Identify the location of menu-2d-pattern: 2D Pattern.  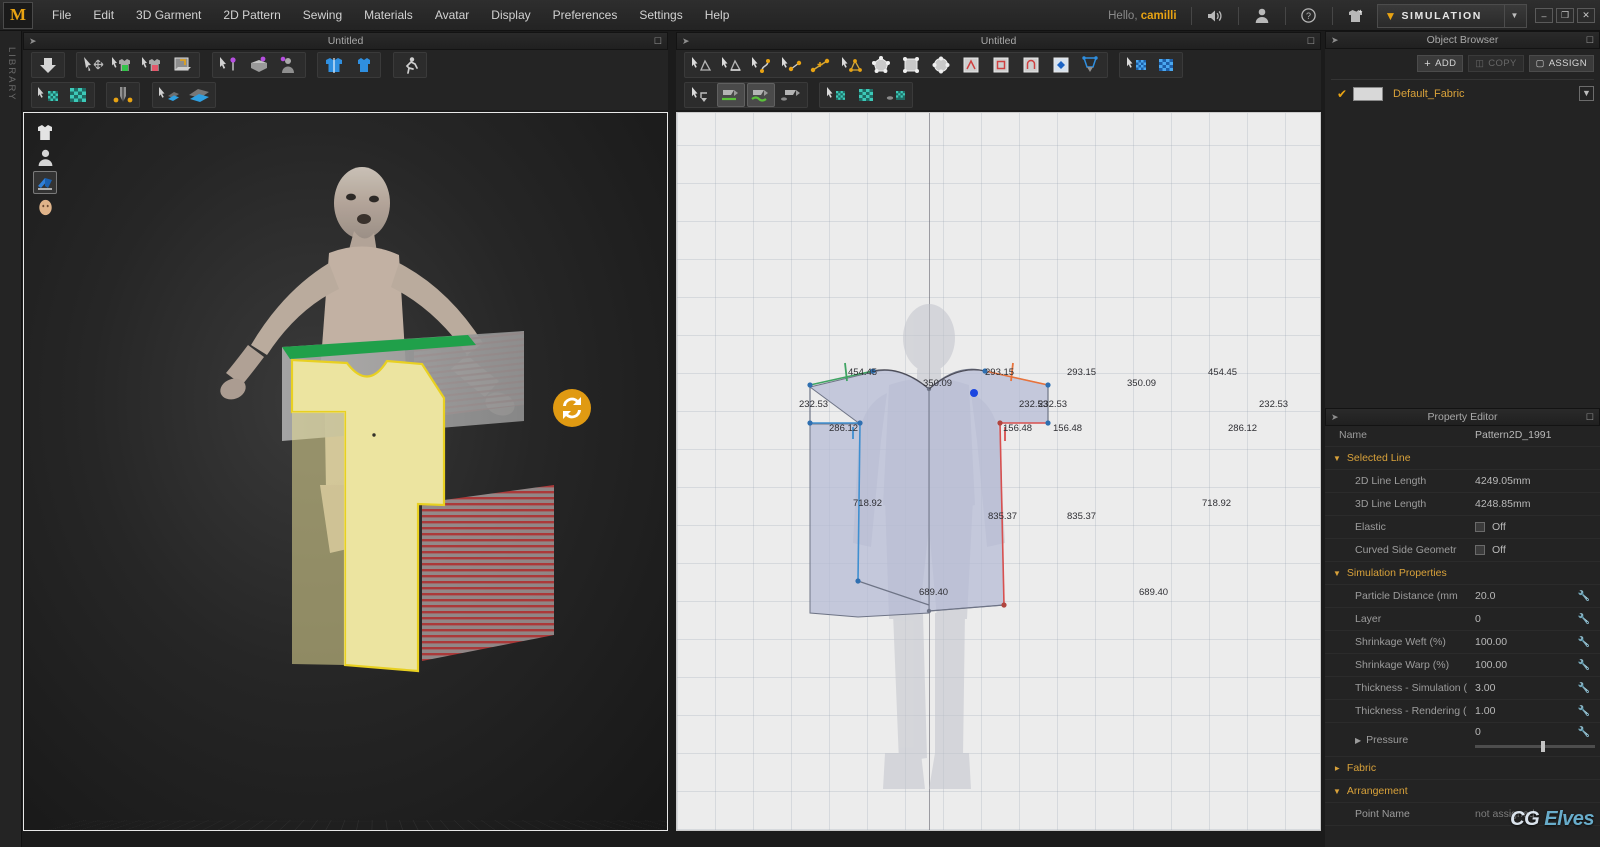
(251, 15).